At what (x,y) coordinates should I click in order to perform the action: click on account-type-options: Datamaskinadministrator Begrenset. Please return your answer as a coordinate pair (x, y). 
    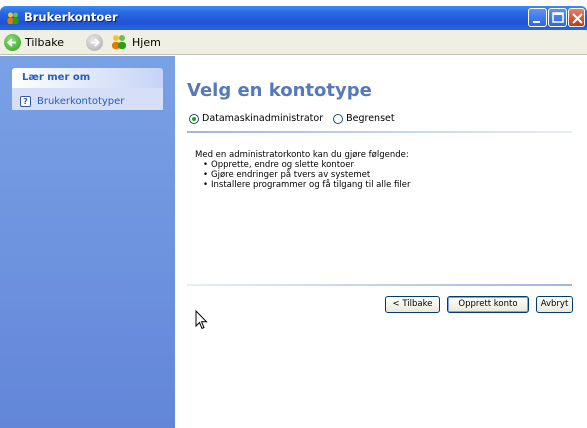
    Looking at the image, I should click on (297, 118).